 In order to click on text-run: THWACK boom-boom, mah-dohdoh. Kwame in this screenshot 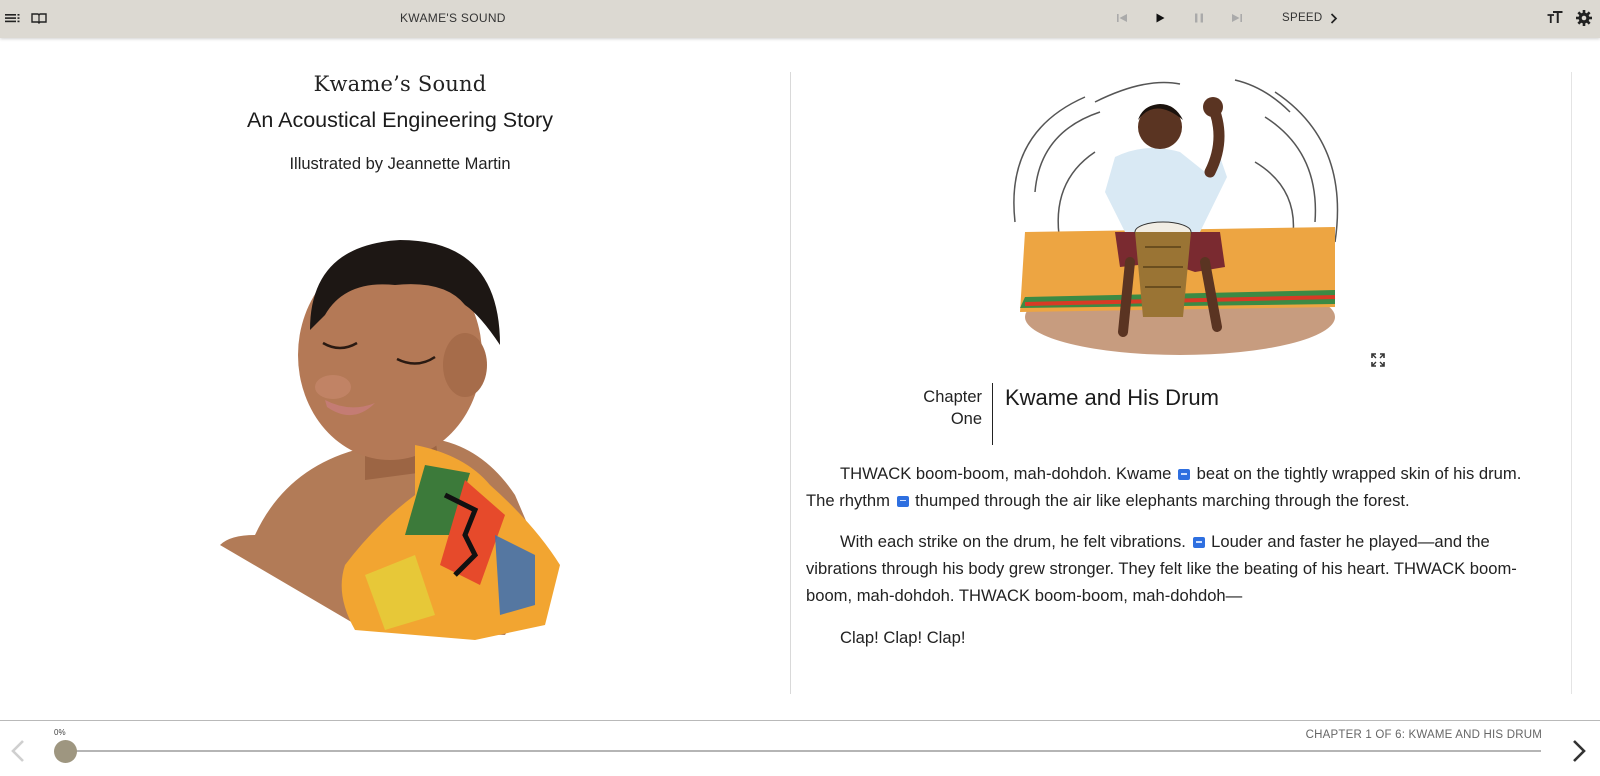, I will do `click(1006, 473)`.